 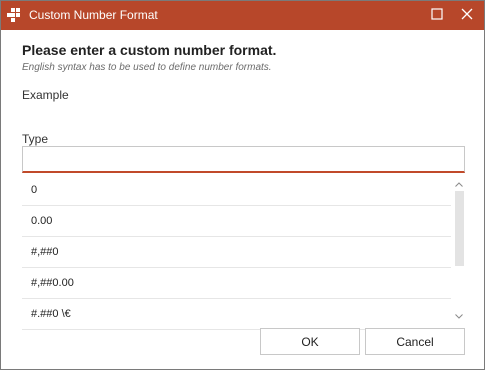 I want to click on format-list-item: 0.00, so click(x=236, y=221).